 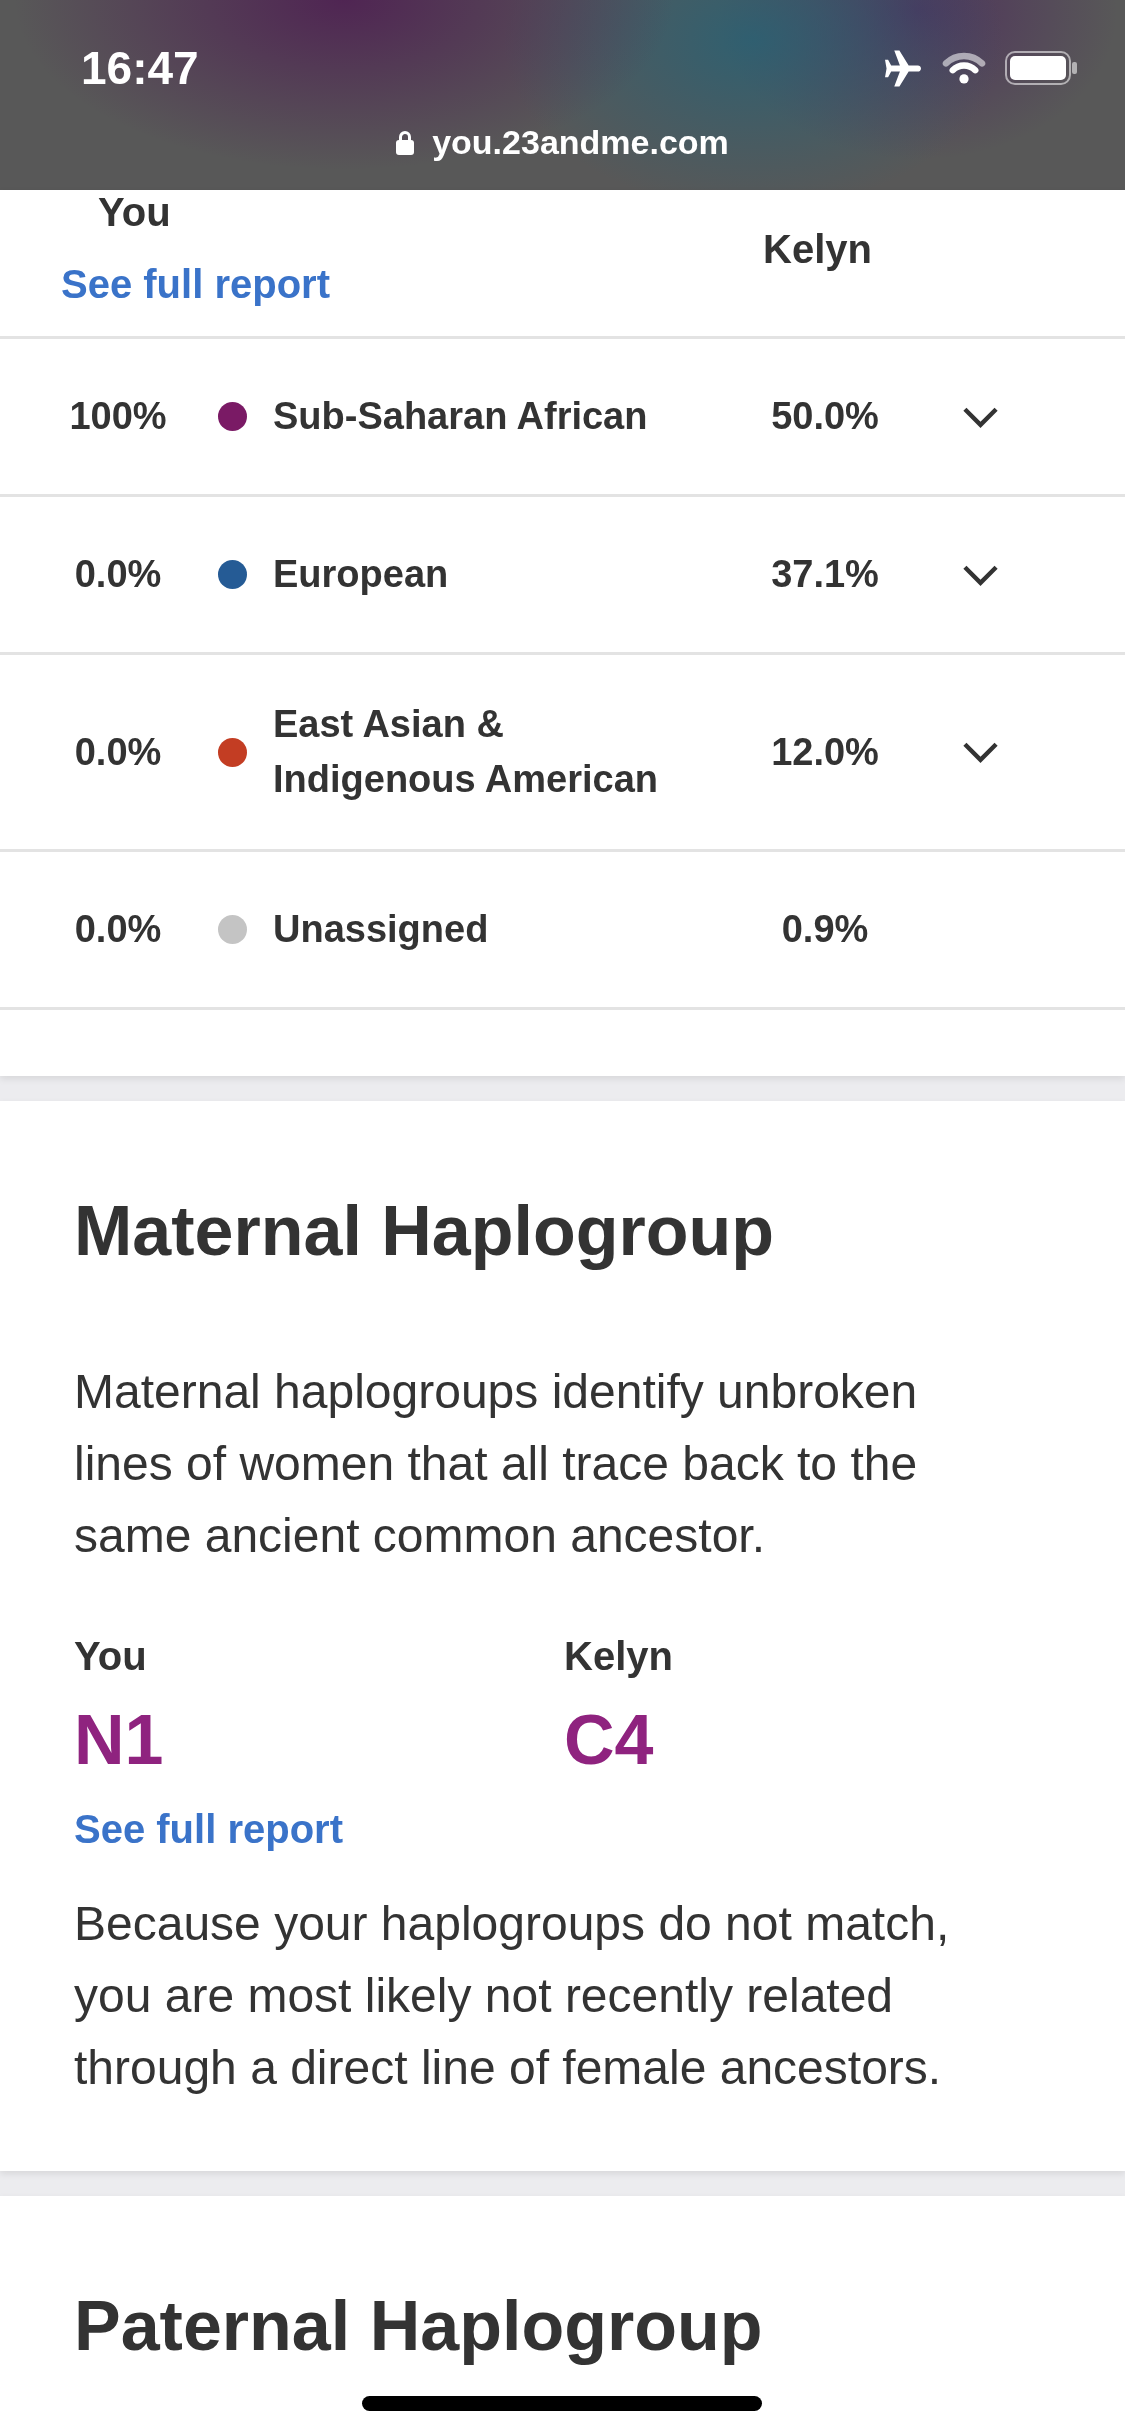 I want to click on battery-icon, so click(x=1041, y=68).